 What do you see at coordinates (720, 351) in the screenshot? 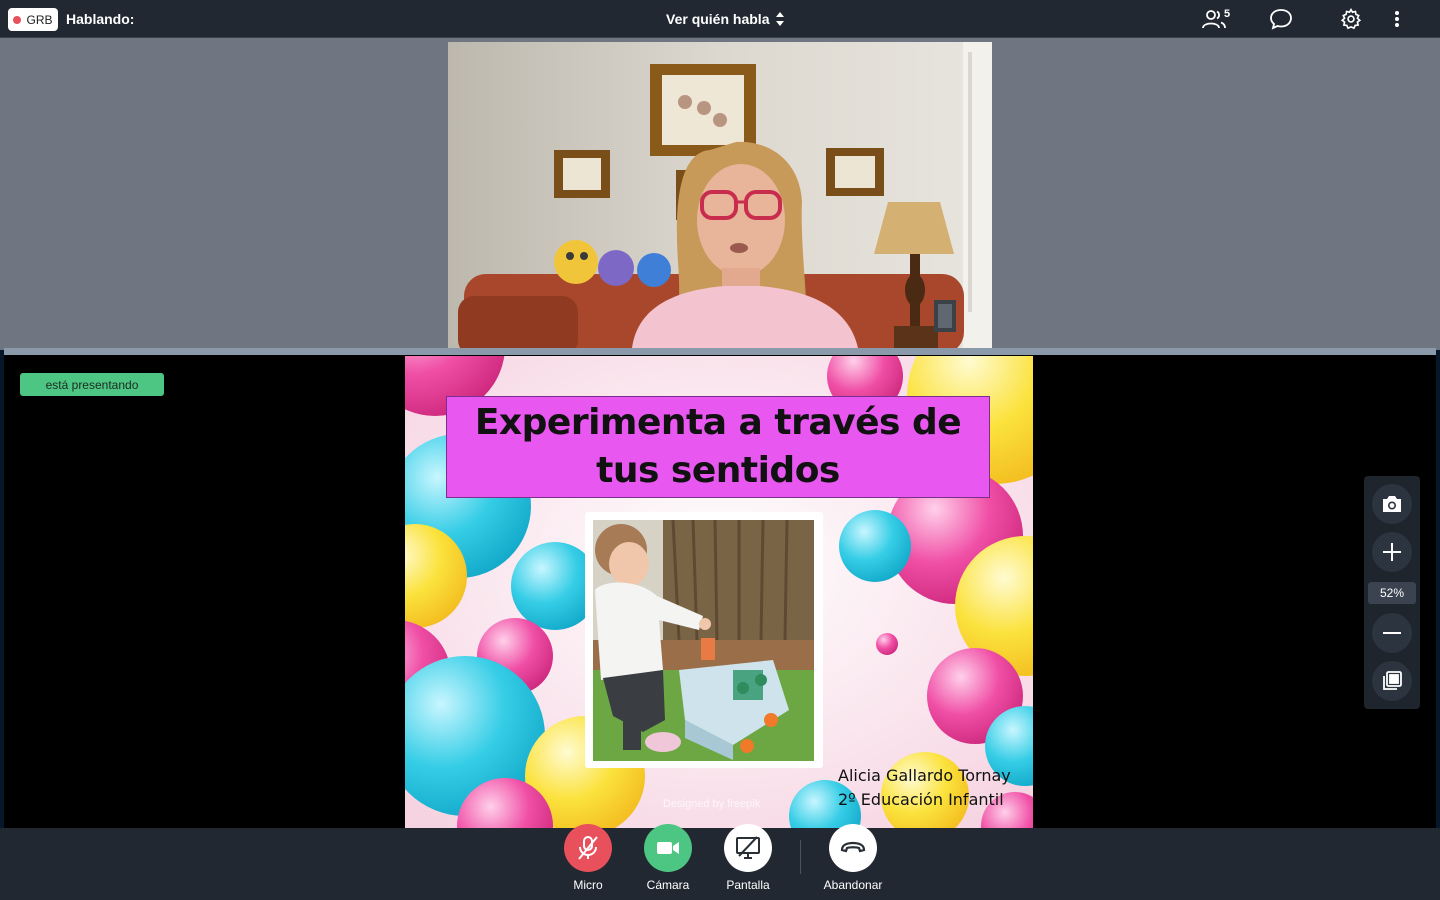
I see `resize-handle` at bounding box center [720, 351].